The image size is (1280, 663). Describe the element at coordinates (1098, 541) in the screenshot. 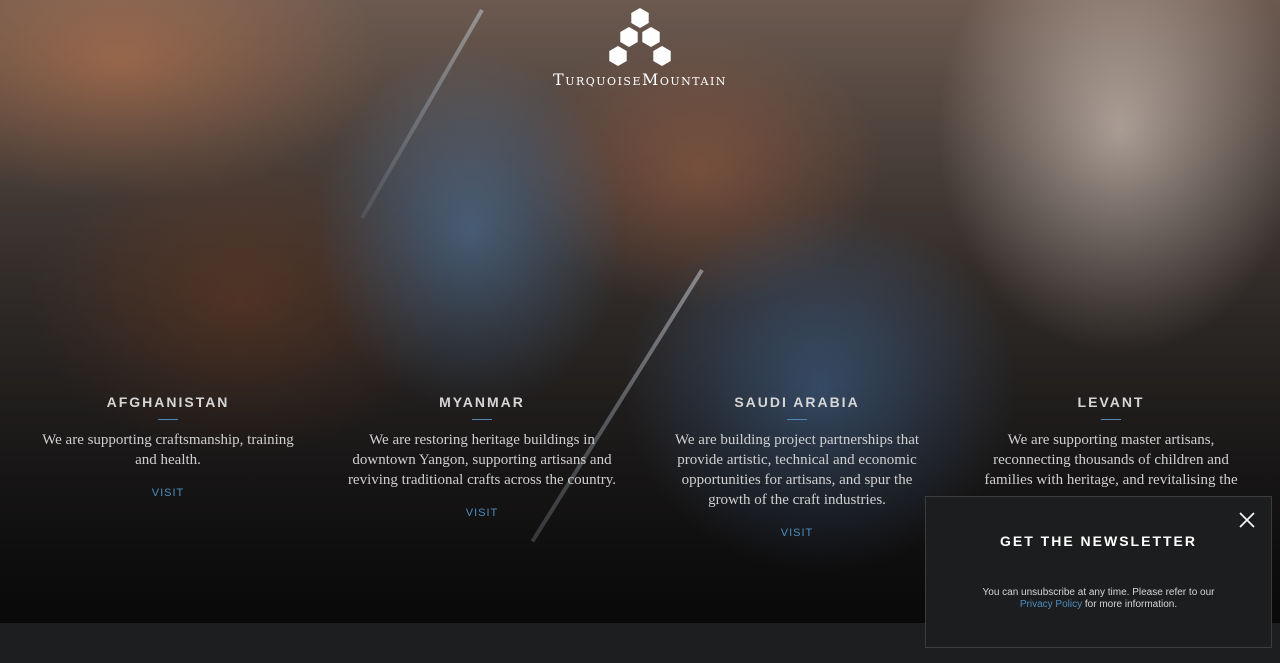

I see `newsletter-title: GET THE NEWSLETTER` at that location.